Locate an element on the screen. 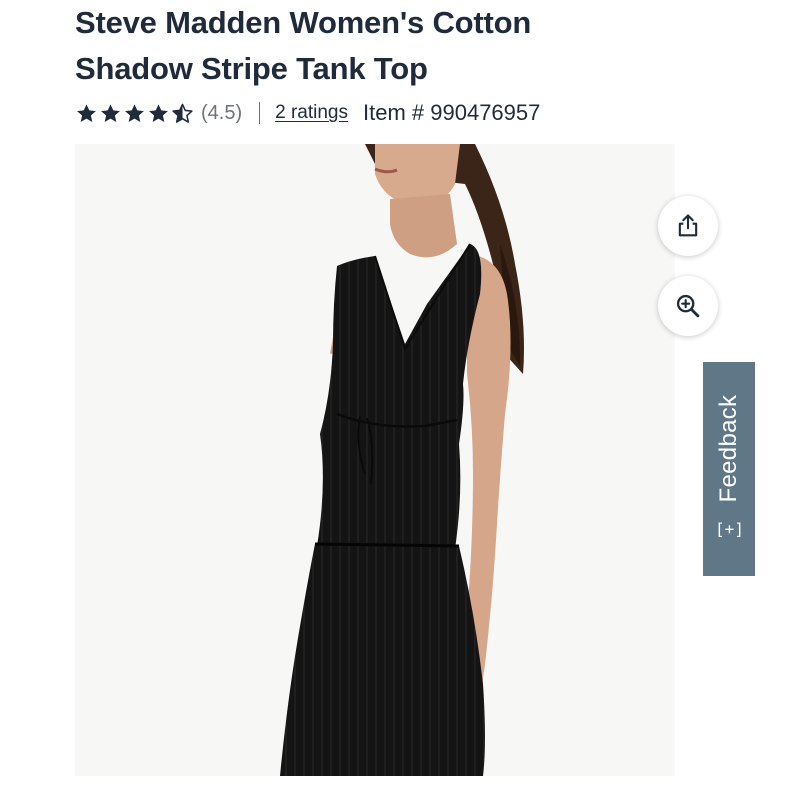 This screenshot has width=800, height=800. rating-row: (4.5) 2 ratings Item # 990476957 is located at coordinates (307, 113).